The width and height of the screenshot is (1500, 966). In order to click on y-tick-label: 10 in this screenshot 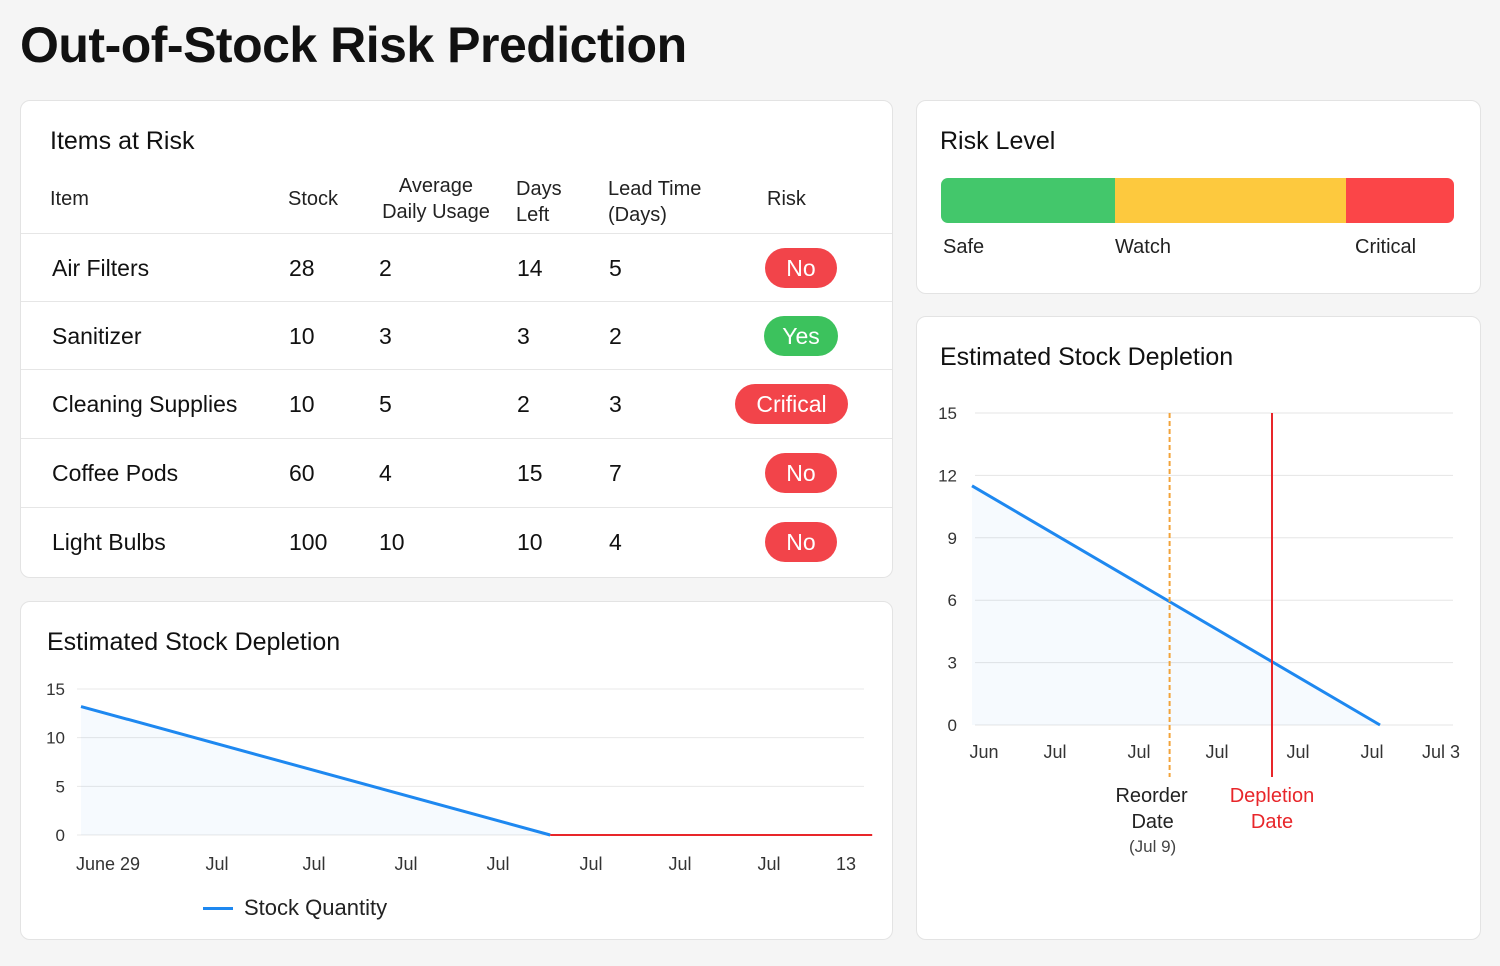, I will do `click(55, 738)`.